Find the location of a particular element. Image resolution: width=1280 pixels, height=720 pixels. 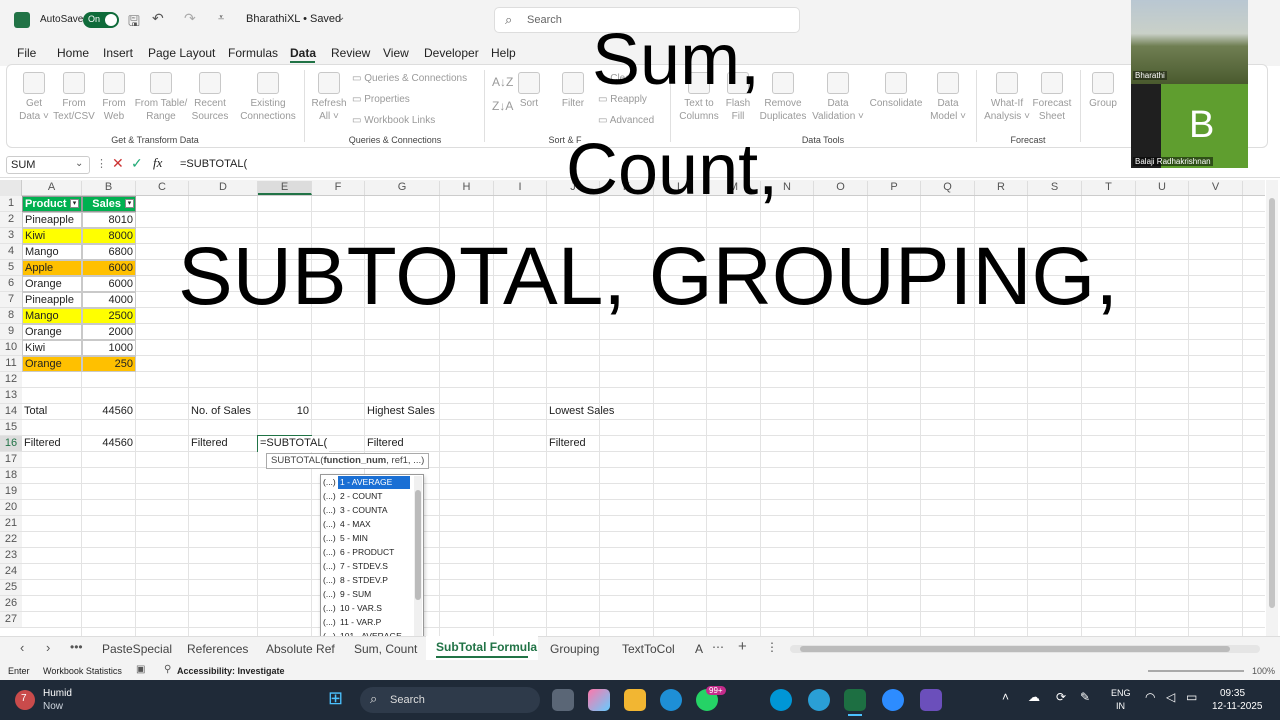

table-cell-sales: 250 is located at coordinates (109, 364).